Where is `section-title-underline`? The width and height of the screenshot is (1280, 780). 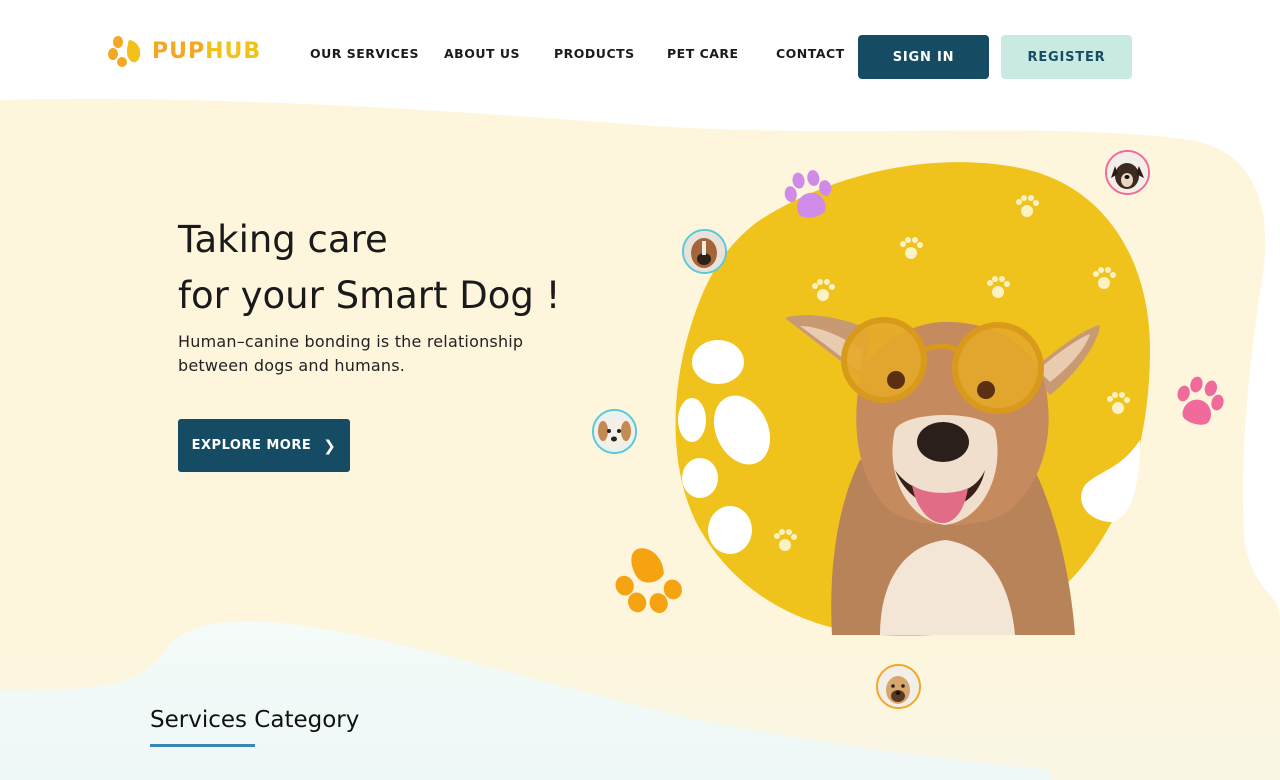
section-title-underline is located at coordinates (202, 745).